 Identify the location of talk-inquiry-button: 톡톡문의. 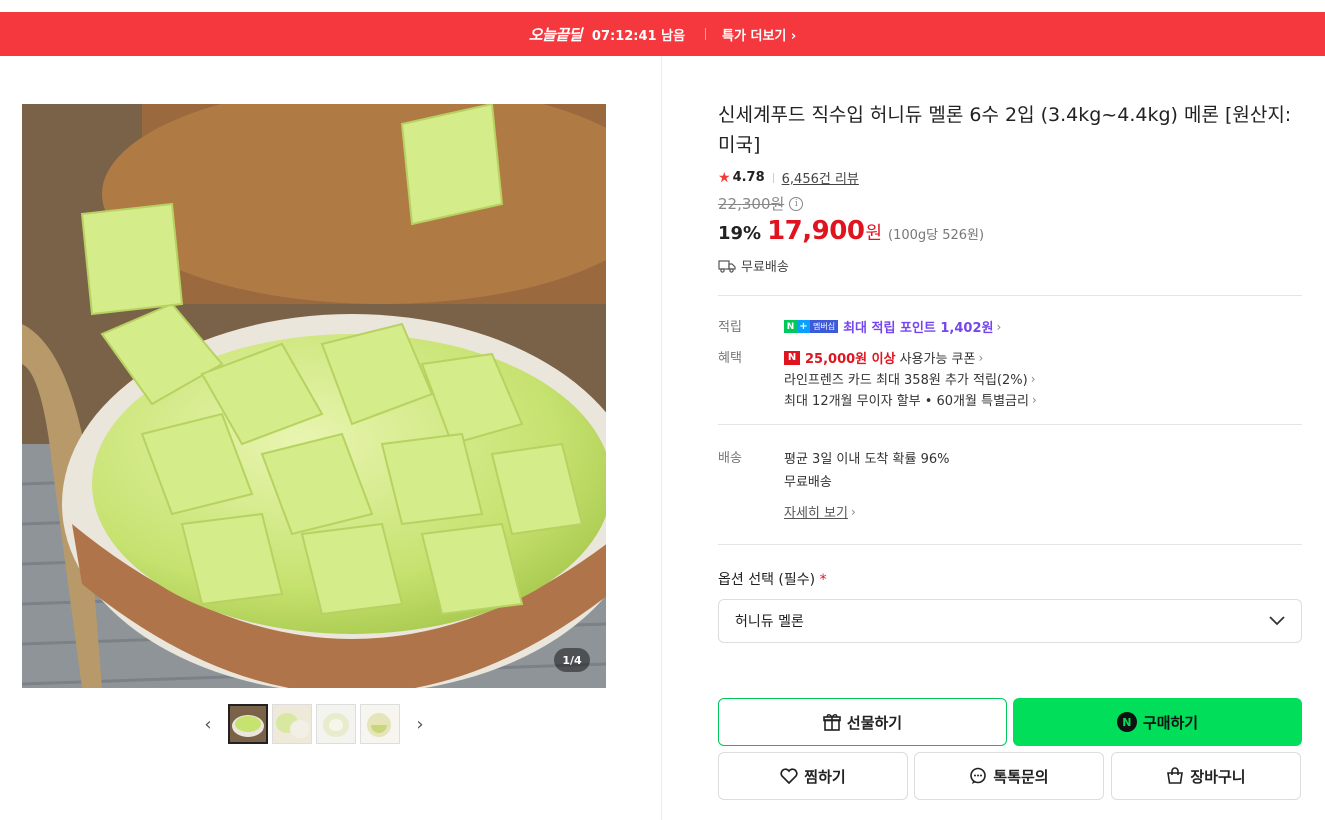
(1009, 776).